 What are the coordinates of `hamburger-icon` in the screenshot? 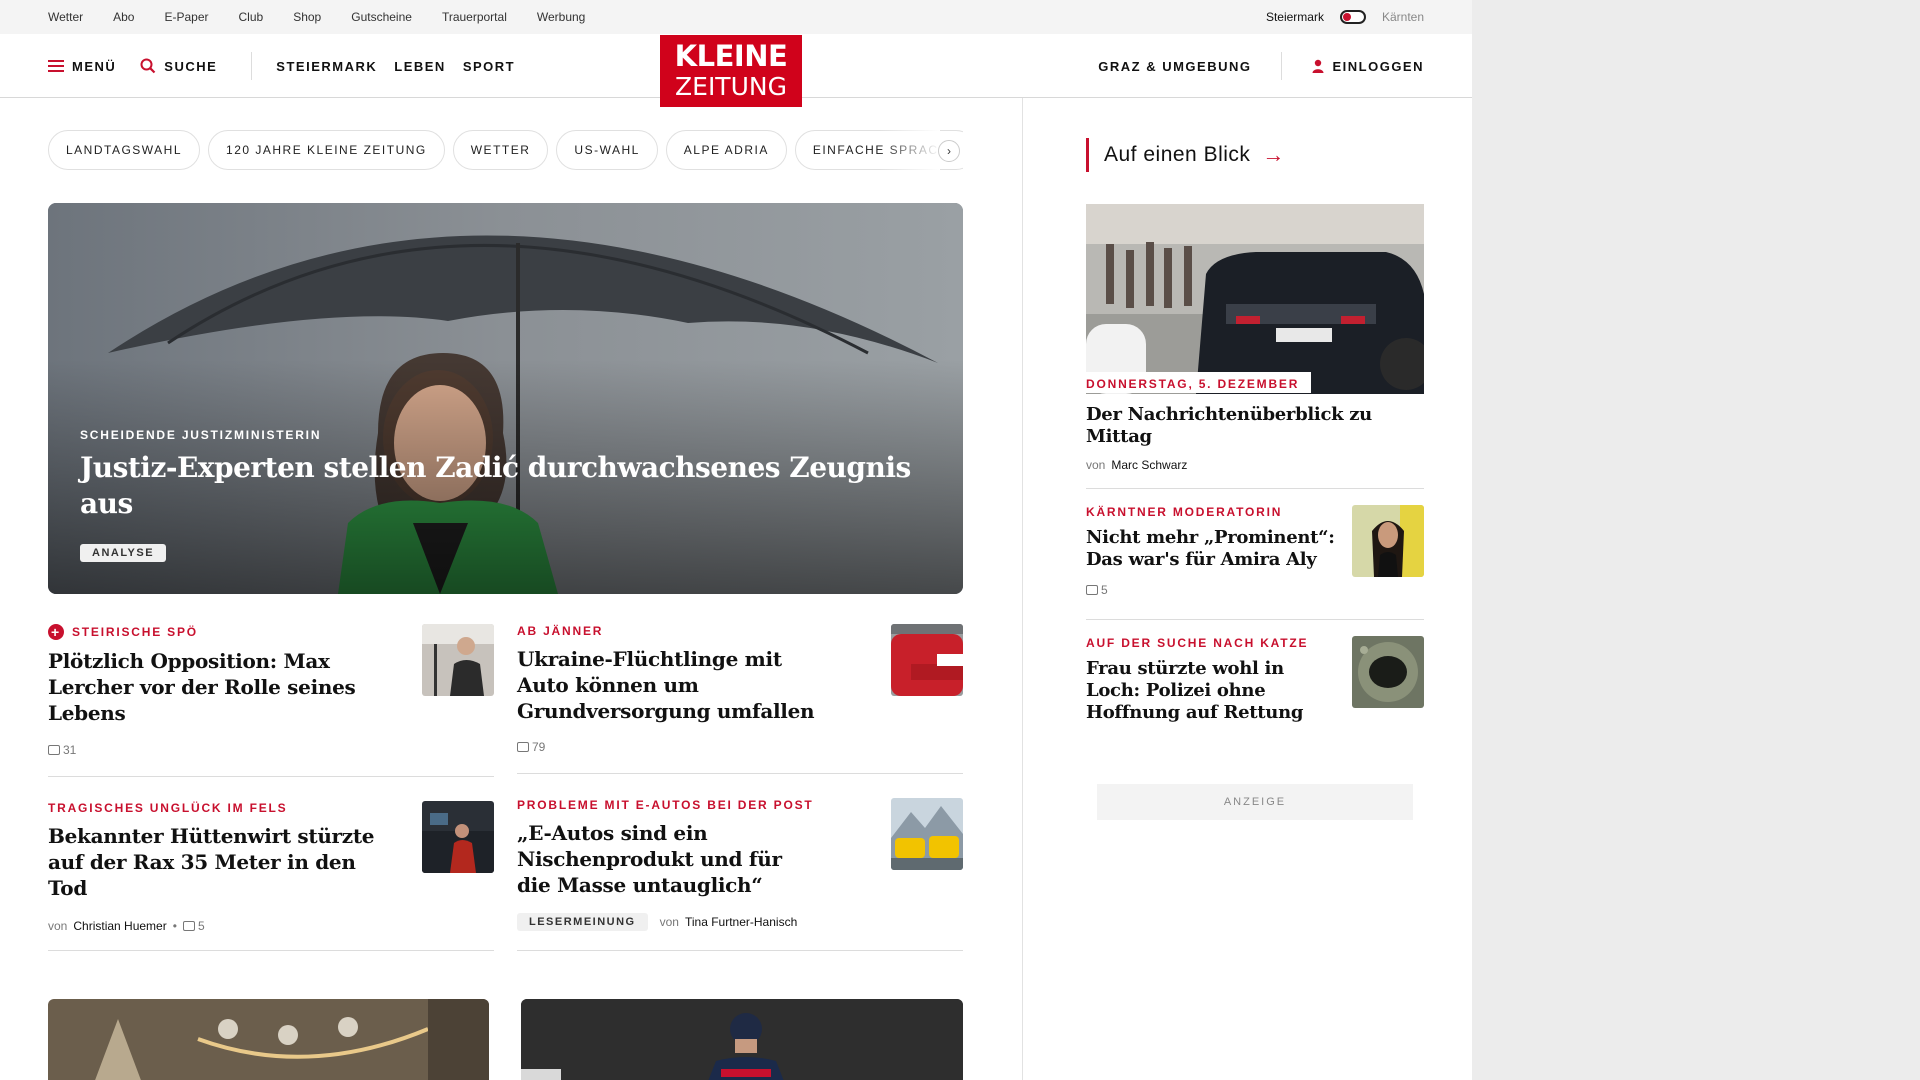 It's located at (56, 66).